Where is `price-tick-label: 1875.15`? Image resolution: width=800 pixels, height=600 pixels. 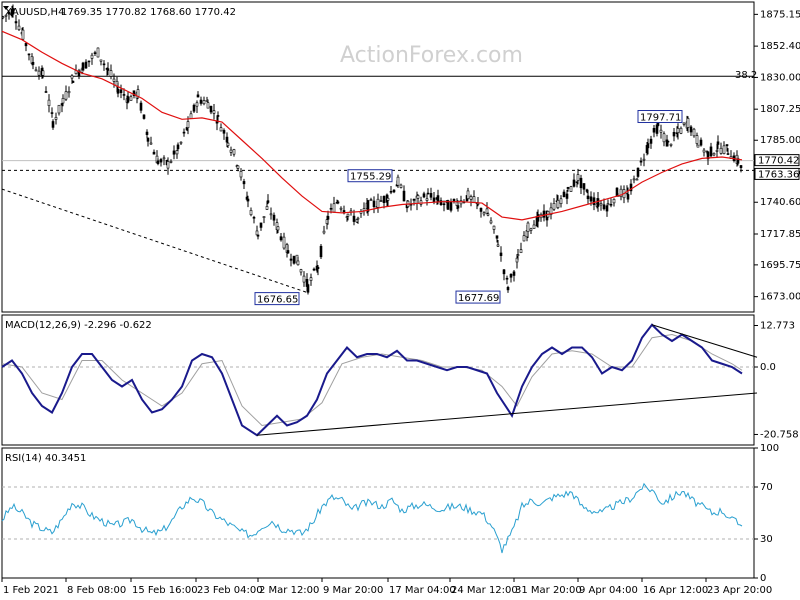
price-tick-label: 1875.15 is located at coordinates (780, 14).